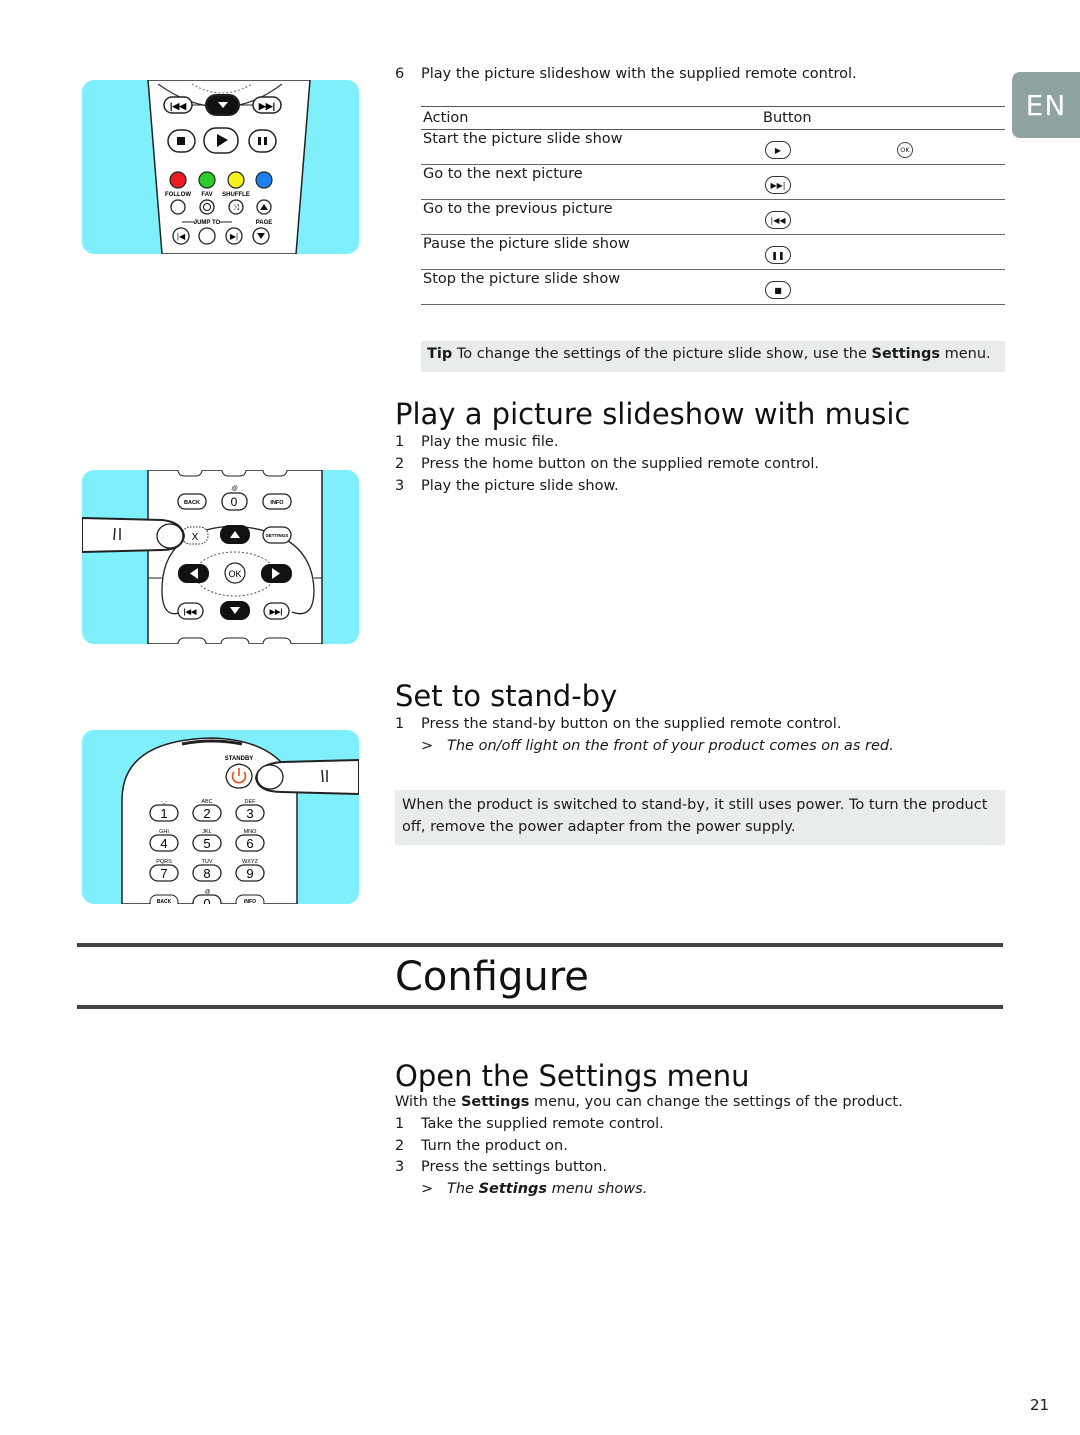 This screenshot has width=1080, height=1435. Describe the element at coordinates (591, 118) in the screenshot. I see `column-header-action: Action` at that location.